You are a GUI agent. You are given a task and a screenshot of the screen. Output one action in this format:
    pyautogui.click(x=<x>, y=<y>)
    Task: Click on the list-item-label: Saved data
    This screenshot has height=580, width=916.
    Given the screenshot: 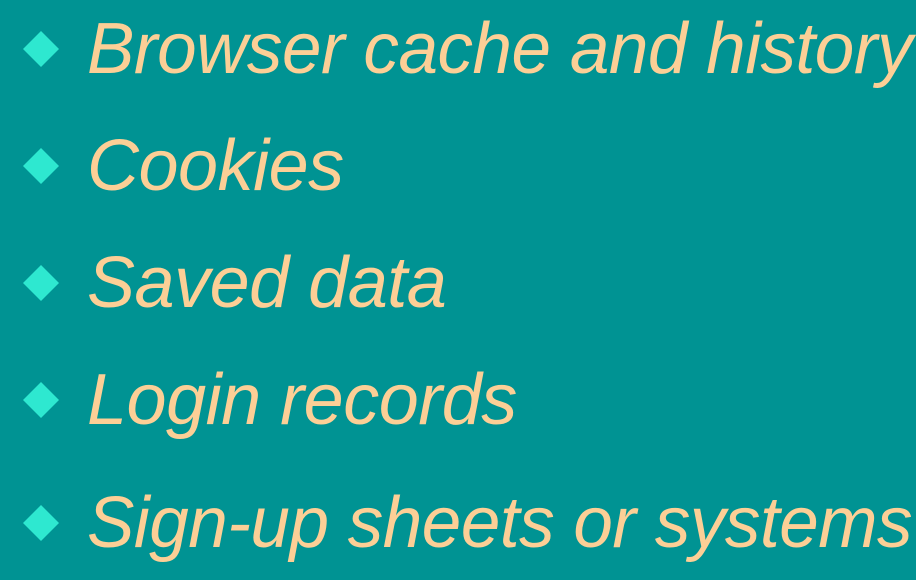 What is the action you would take?
    pyautogui.click(x=267, y=283)
    